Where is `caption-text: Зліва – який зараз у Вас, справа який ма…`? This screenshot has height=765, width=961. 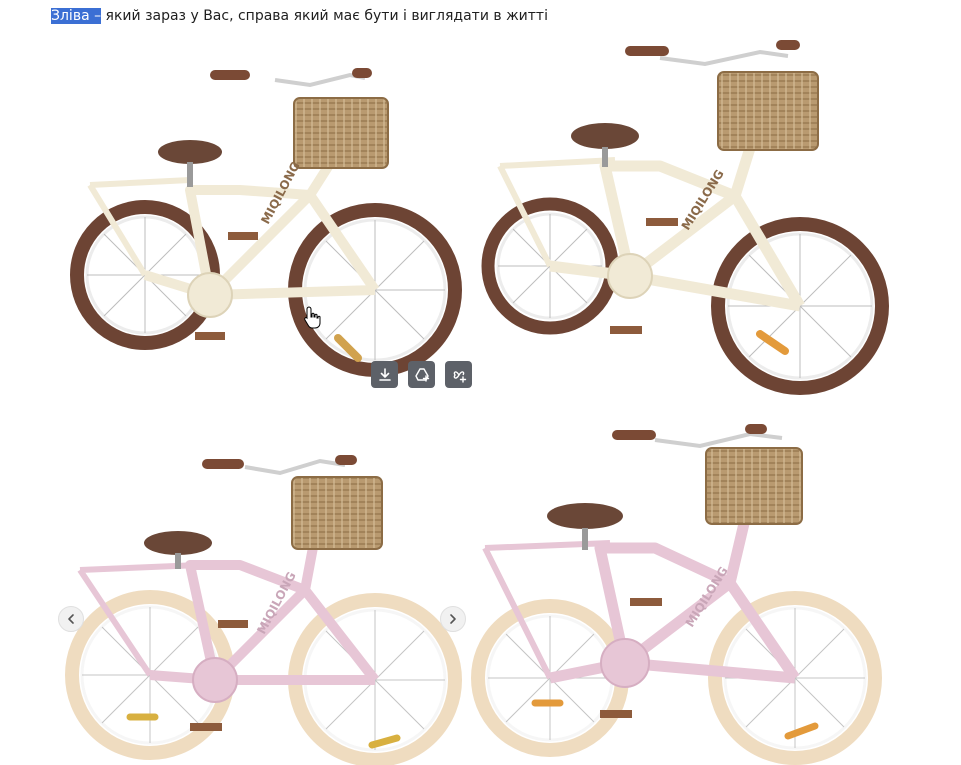
caption-text: Зліва – який зараз у Вас, справа який ма… is located at coordinates (299, 16).